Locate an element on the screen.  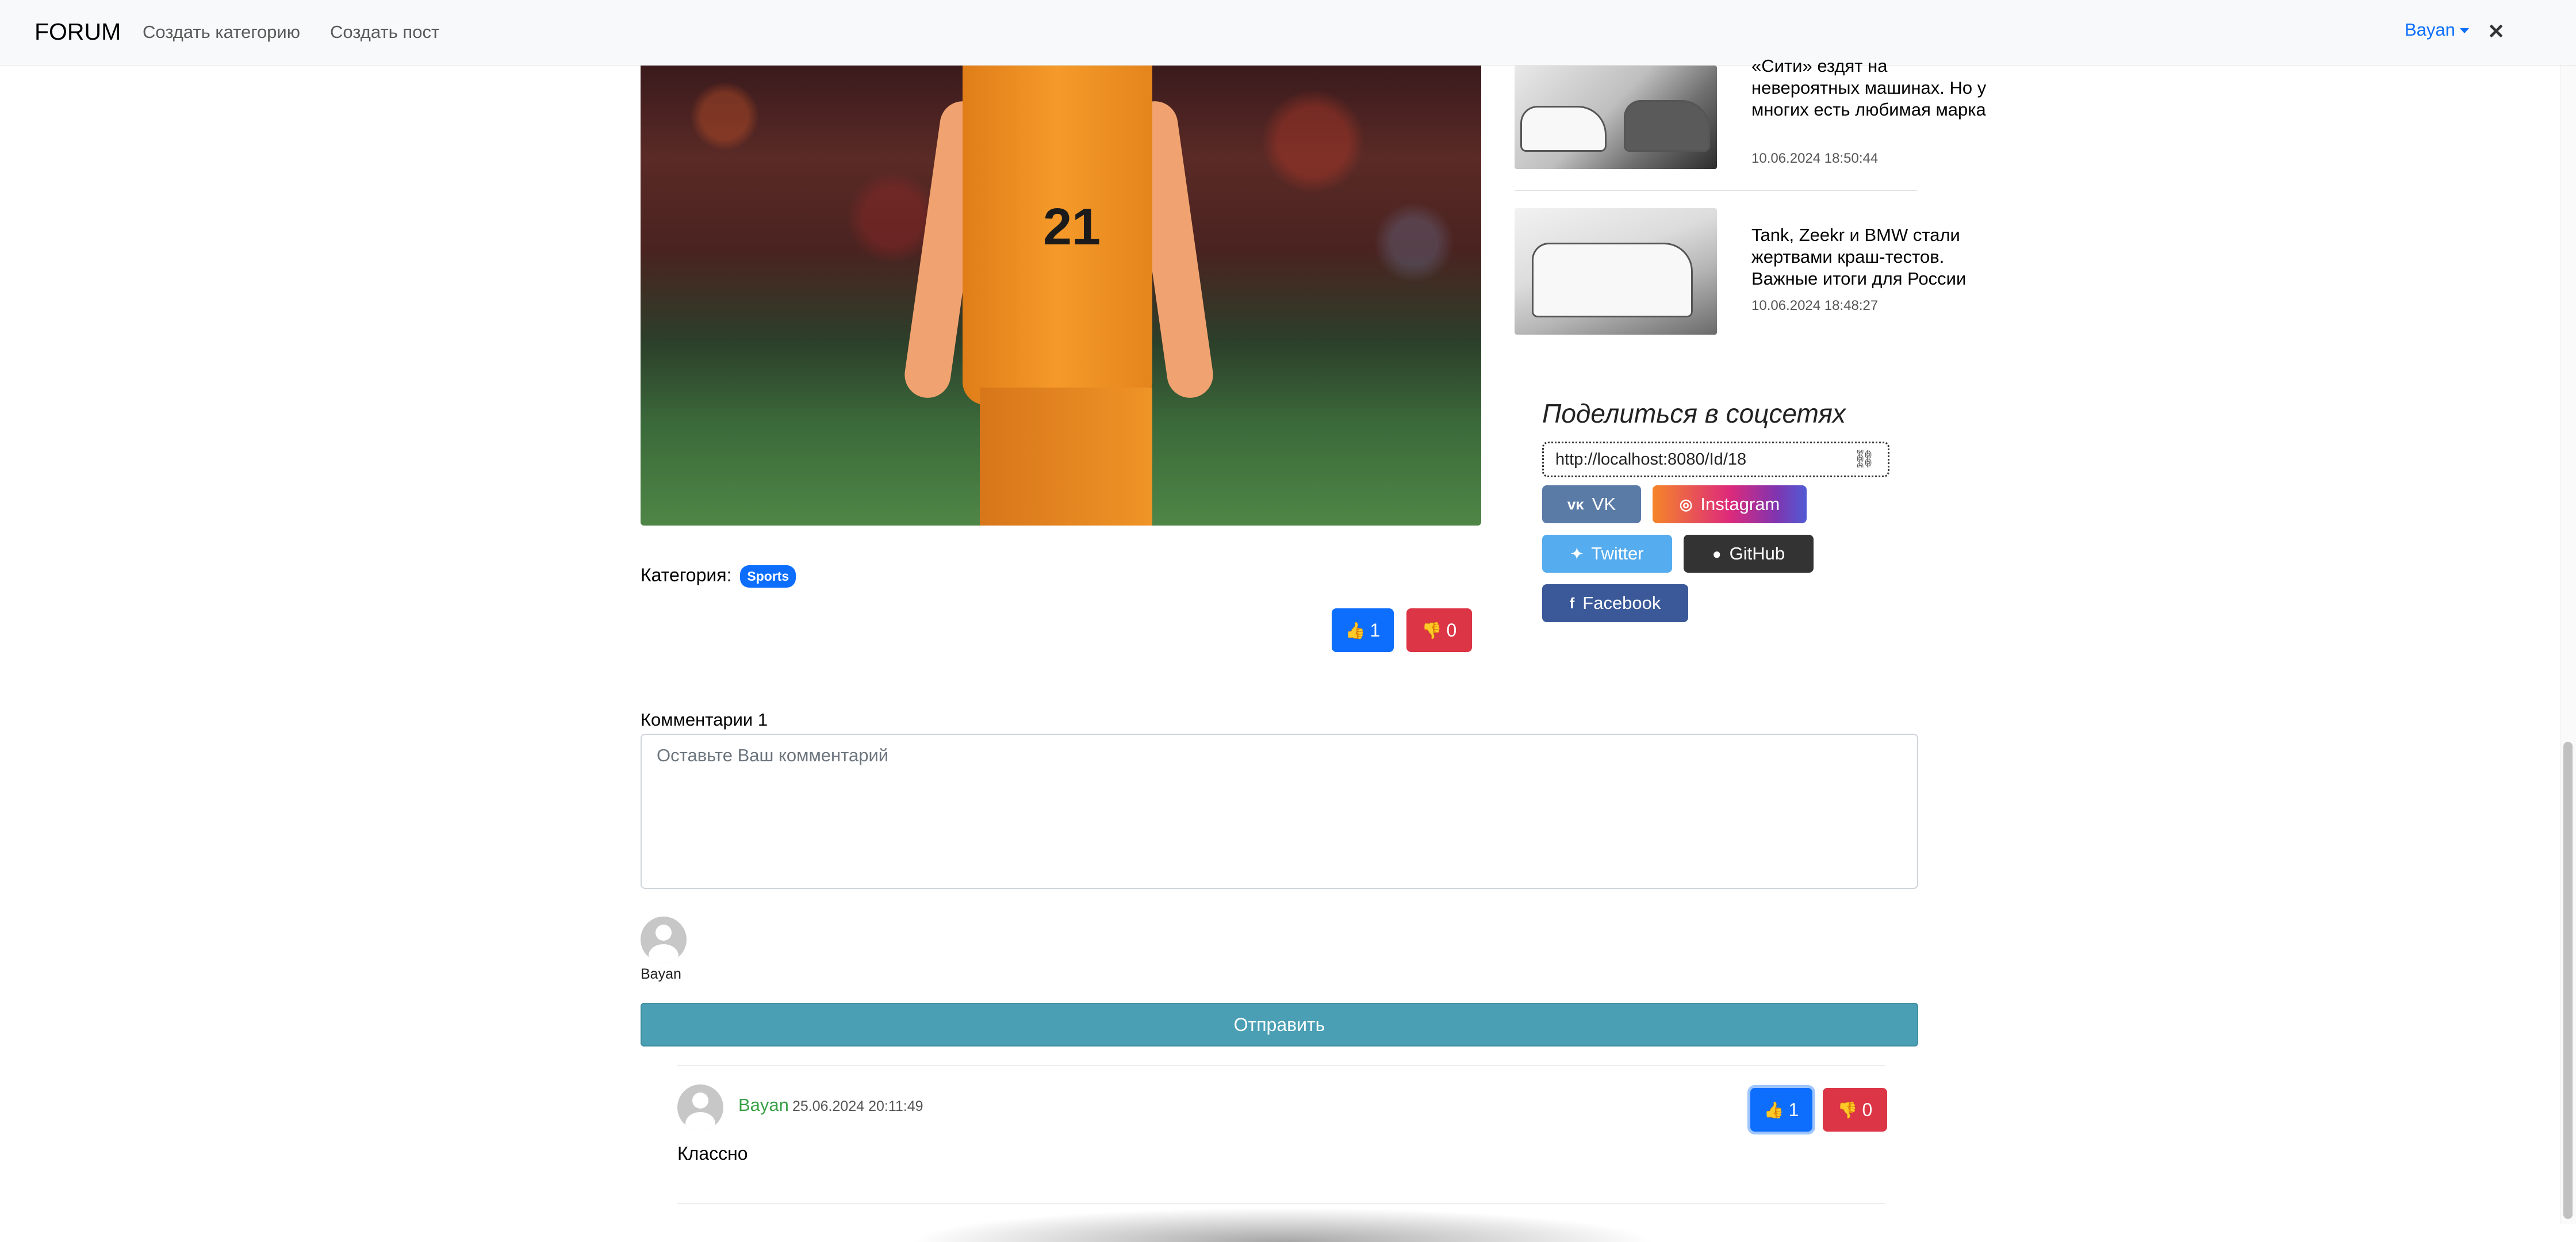
post-like-count: 1 is located at coordinates (1375, 630).